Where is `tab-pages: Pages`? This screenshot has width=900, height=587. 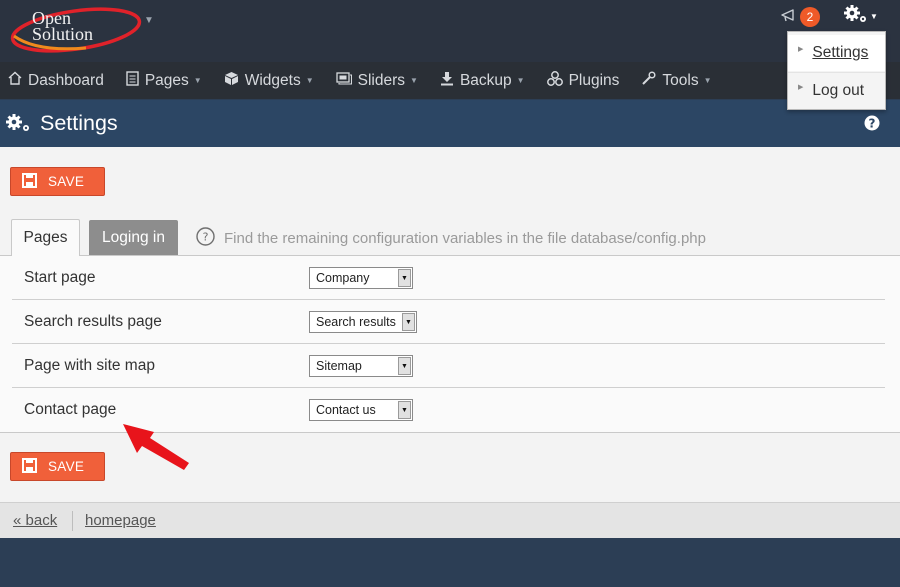 tab-pages: Pages is located at coordinates (45, 237).